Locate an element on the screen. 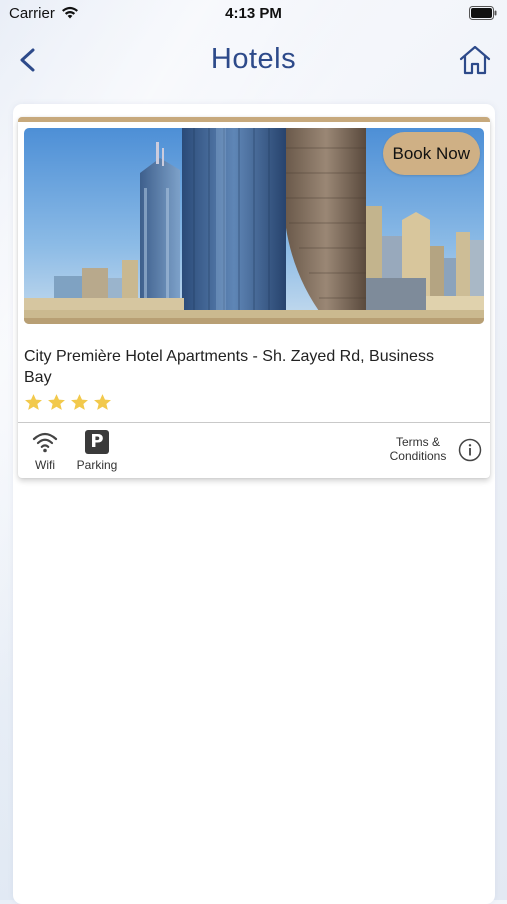 The width and height of the screenshot is (507, 904). home-icon is located at coordinates (475, 60).